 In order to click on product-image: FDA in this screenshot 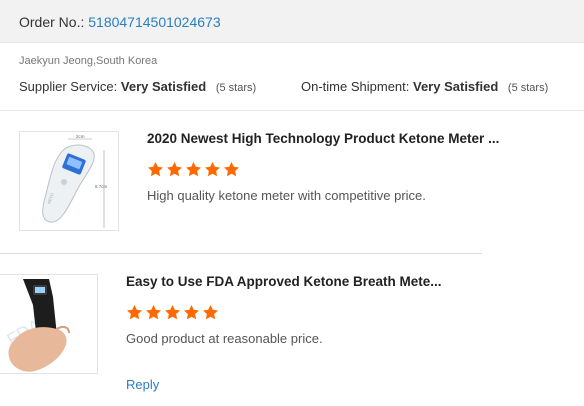, I will do `click(49, 324)`.